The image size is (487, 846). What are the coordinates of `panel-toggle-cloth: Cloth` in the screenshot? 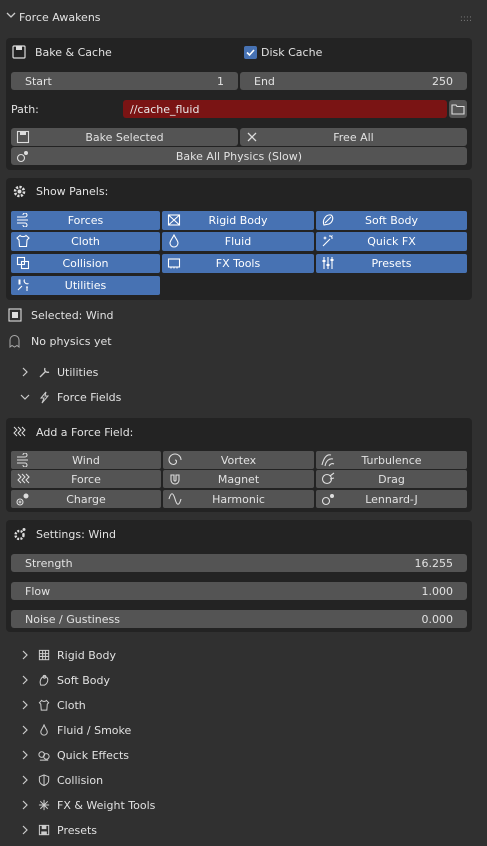 It's located at (85, 241).